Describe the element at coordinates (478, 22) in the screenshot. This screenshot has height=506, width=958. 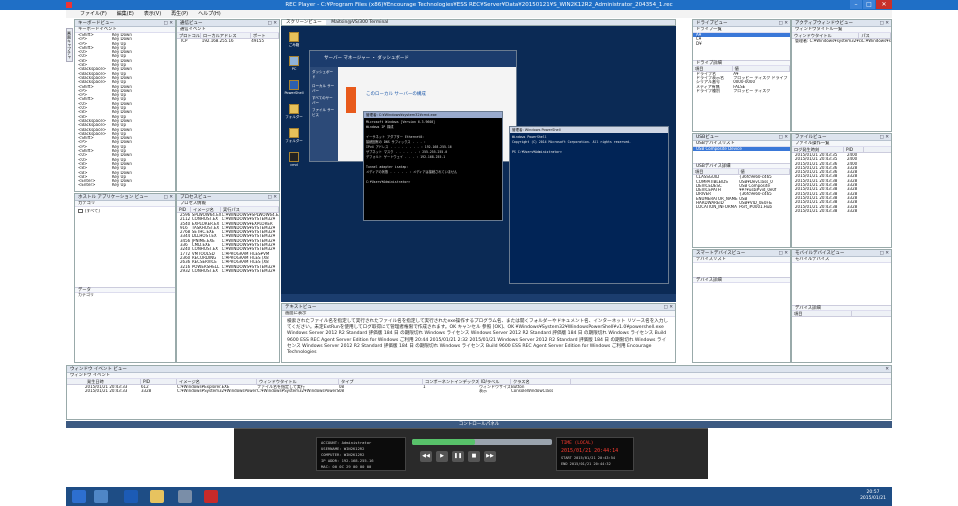
I see `screen-view-tabs: スクリーンビュー Maitsin@VS/300 Terminal` at that location.